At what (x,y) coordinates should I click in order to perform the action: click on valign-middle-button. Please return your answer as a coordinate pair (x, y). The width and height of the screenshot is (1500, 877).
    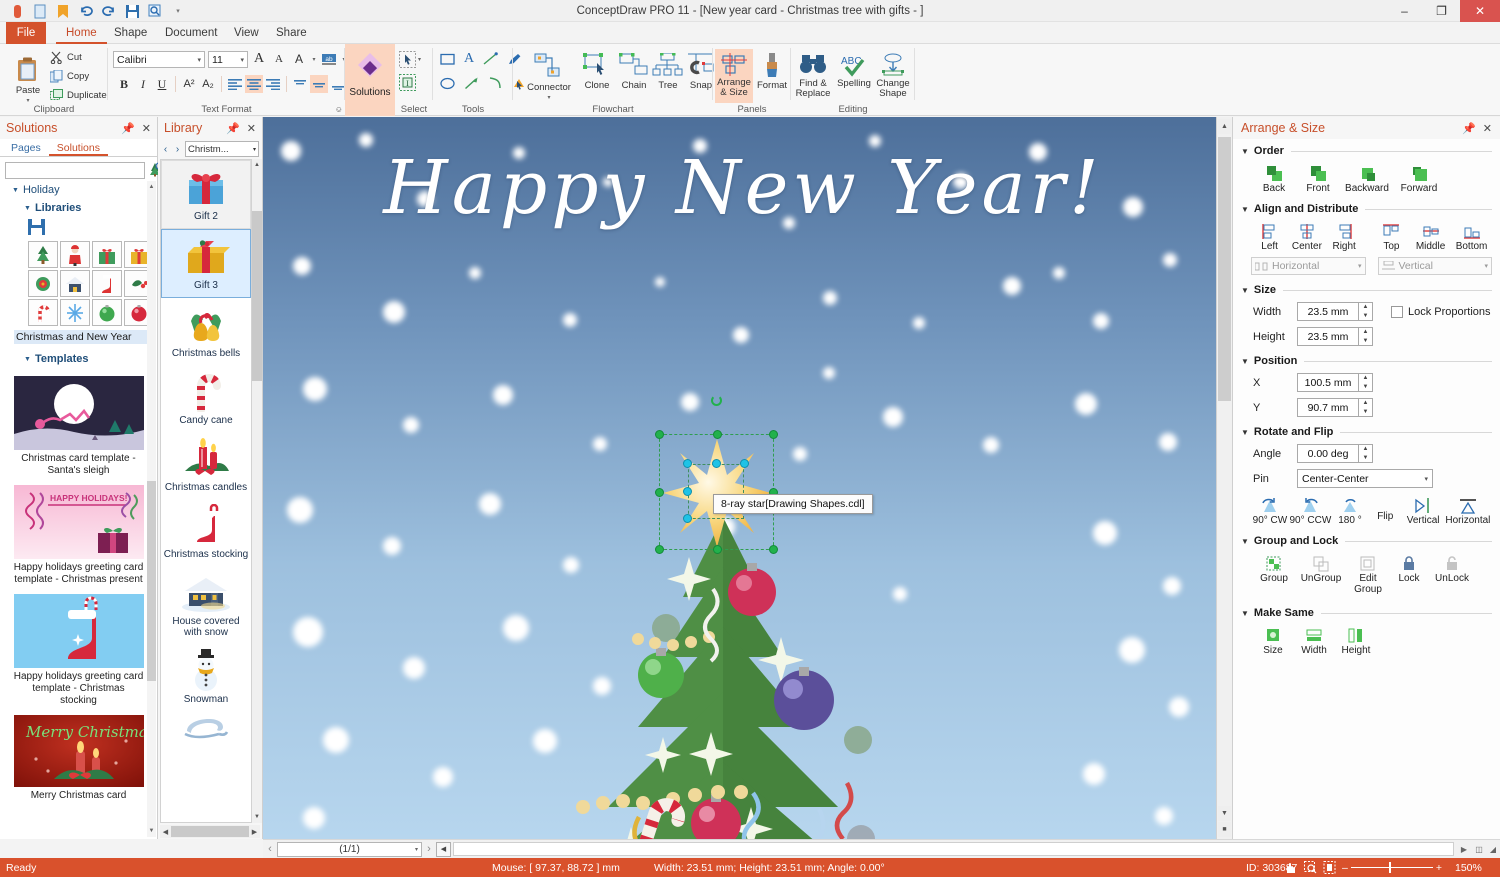
    Looking at the image, I should click on (319, 84).